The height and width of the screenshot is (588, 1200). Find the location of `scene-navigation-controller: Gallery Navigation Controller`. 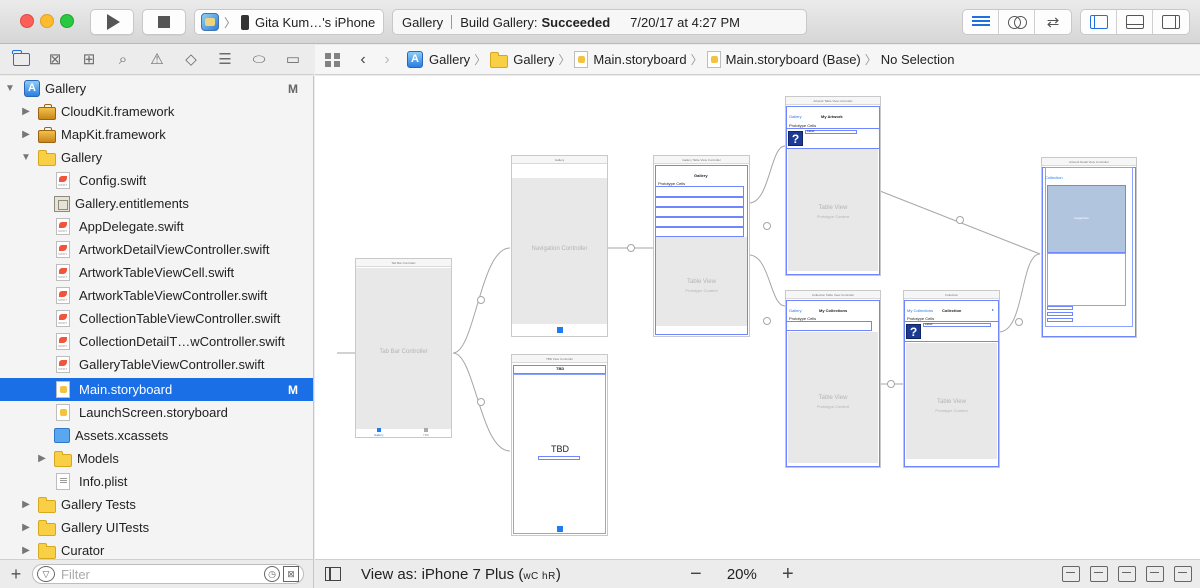

scene-navigation-controller: Gallery Navigation Controller is located at coordinates (559, 246).